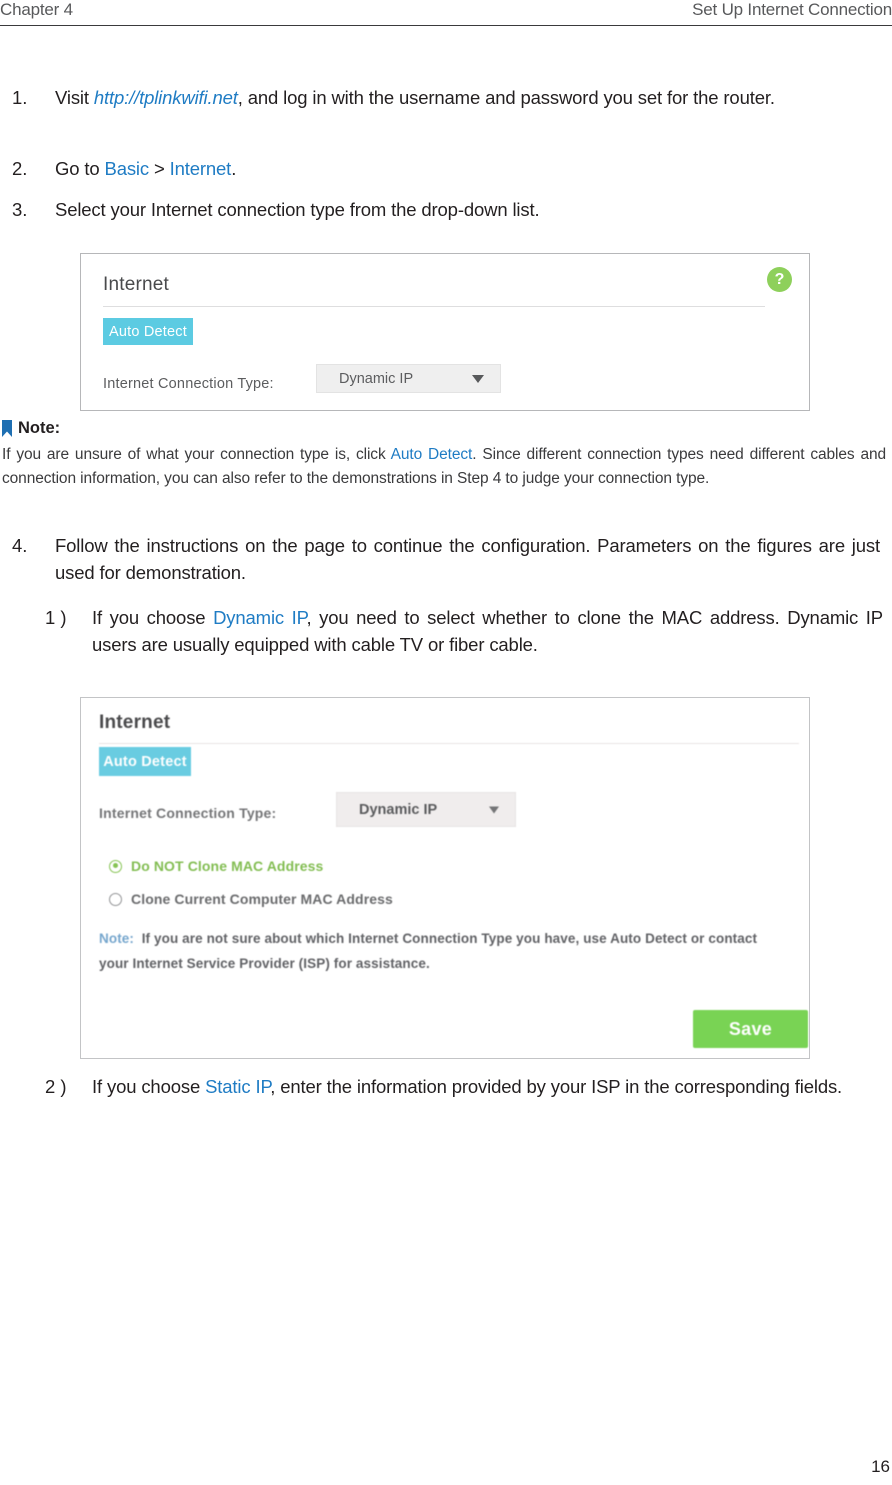 This screenshot has width=892, height=1485. I want to click on internet-connection-type-value-2: Dynamic IP, so click(398, 809).